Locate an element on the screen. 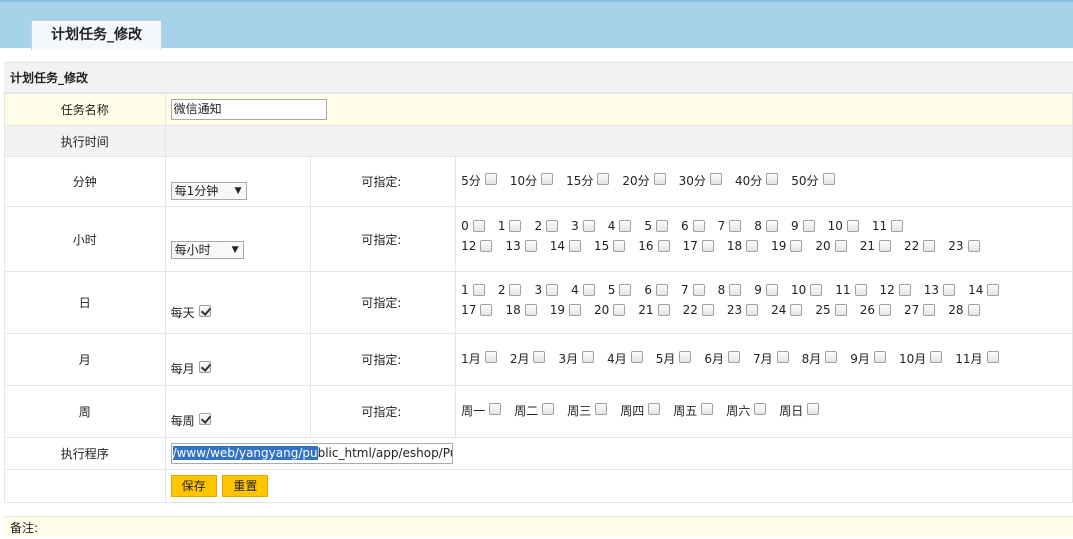 The height and width of the screenshot is (539, 1073). hour-select: 每小时 ▼ is located at coordinates (207, 250).